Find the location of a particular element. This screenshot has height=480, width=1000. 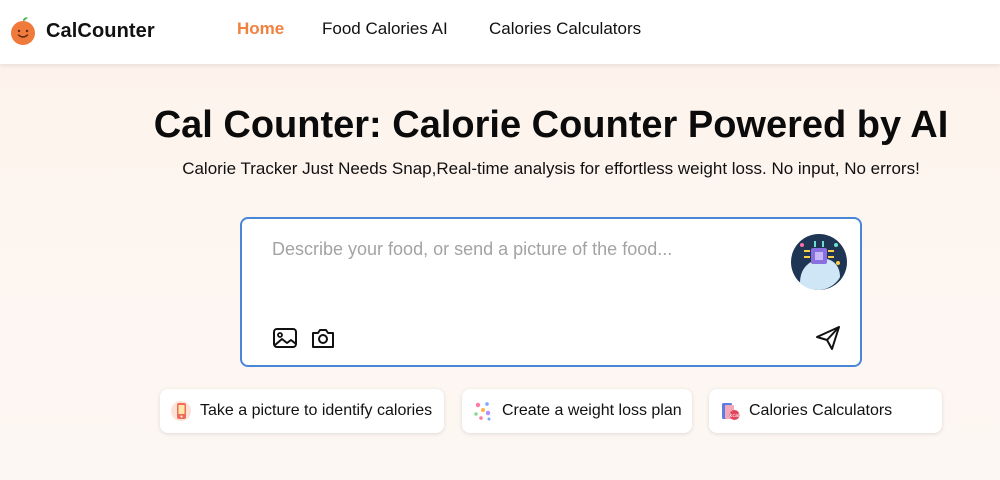

brand-name: CalCounter is located at coordinates (100, 30).